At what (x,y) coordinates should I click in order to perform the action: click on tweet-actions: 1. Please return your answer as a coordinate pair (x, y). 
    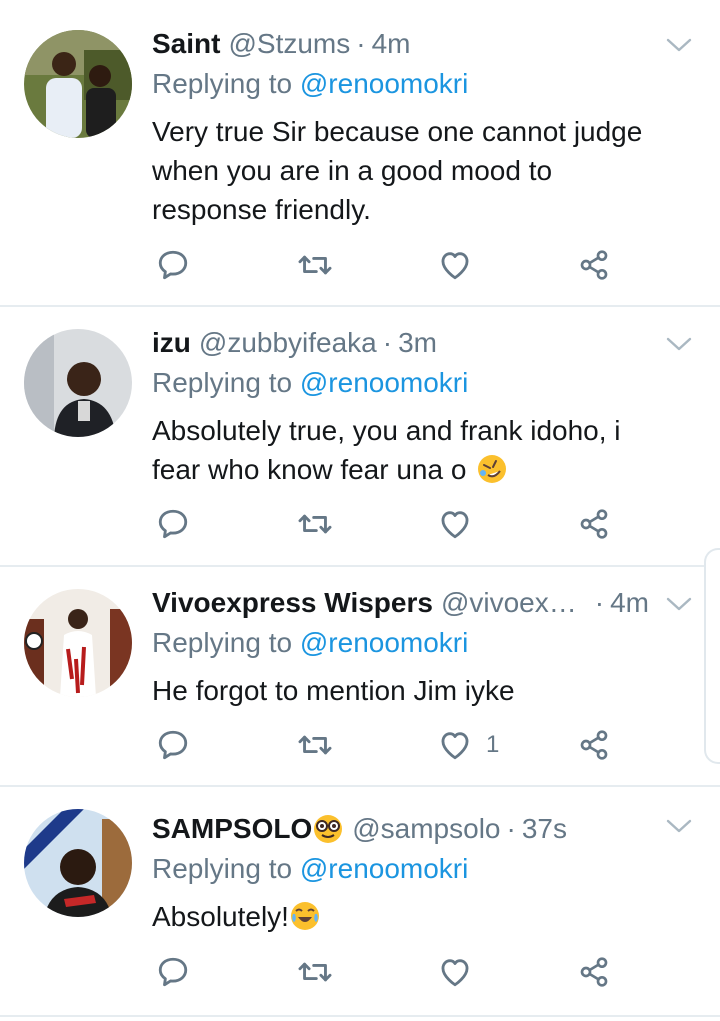
    Looking at the image, I should click on (392, 745).